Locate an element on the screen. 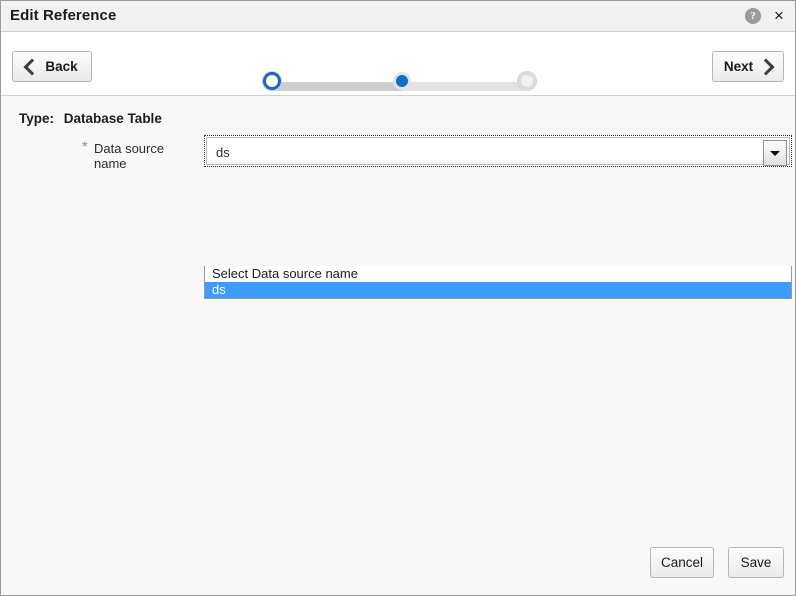 Image resolution: width=796 pixels, height=596 pixels. save-button: Save is located at coordinates (756, 562).